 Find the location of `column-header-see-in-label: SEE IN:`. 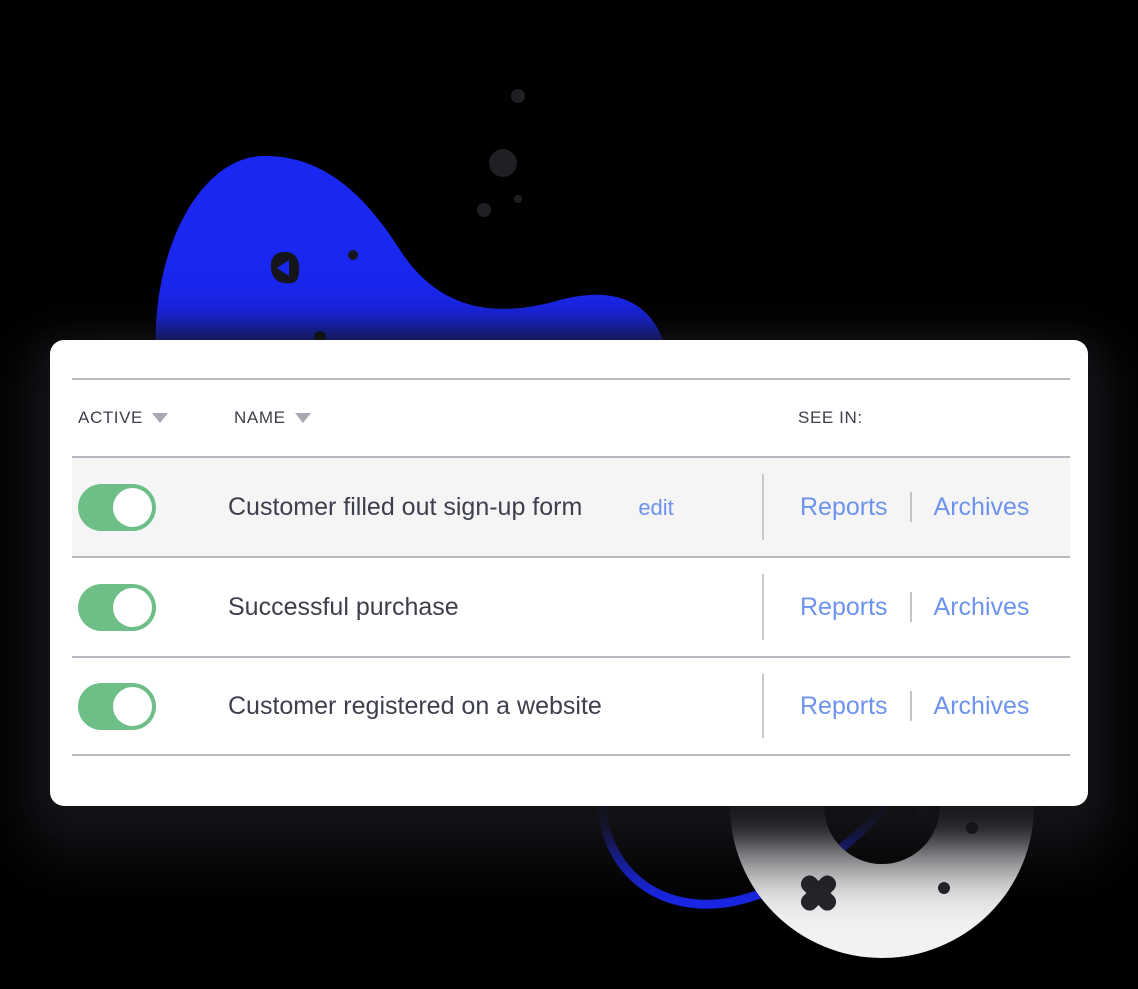

column-header-see-in-label: SEE IN: is located at coordinates (830, 417).